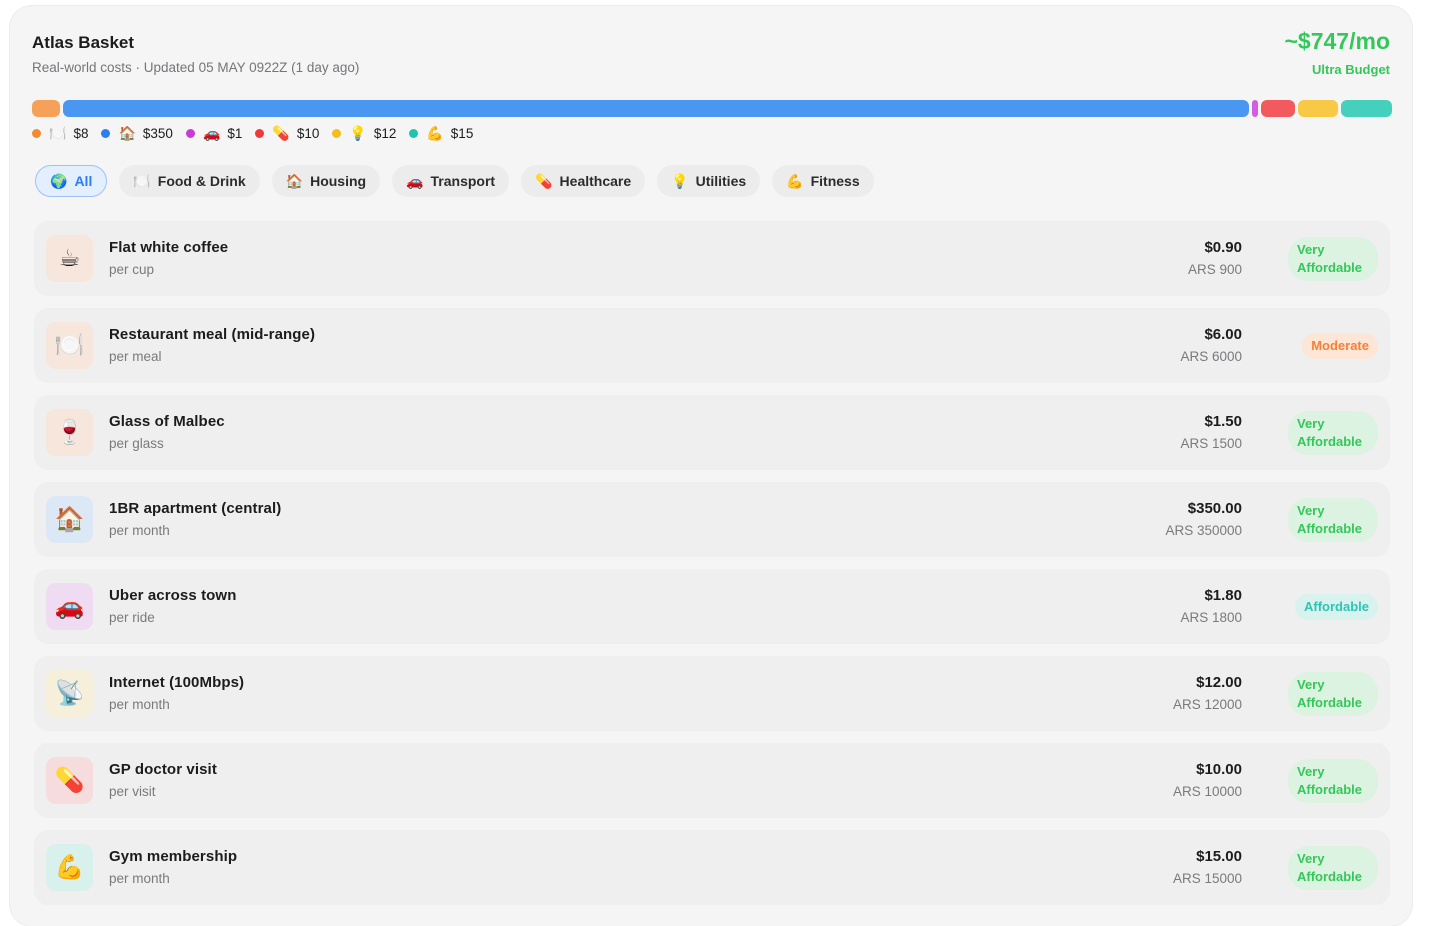  What do you see at coordinates (1207, 704) in the screenshot?
I see `item-price-ars: ARS 12000` at bounding box center [1207, 704].